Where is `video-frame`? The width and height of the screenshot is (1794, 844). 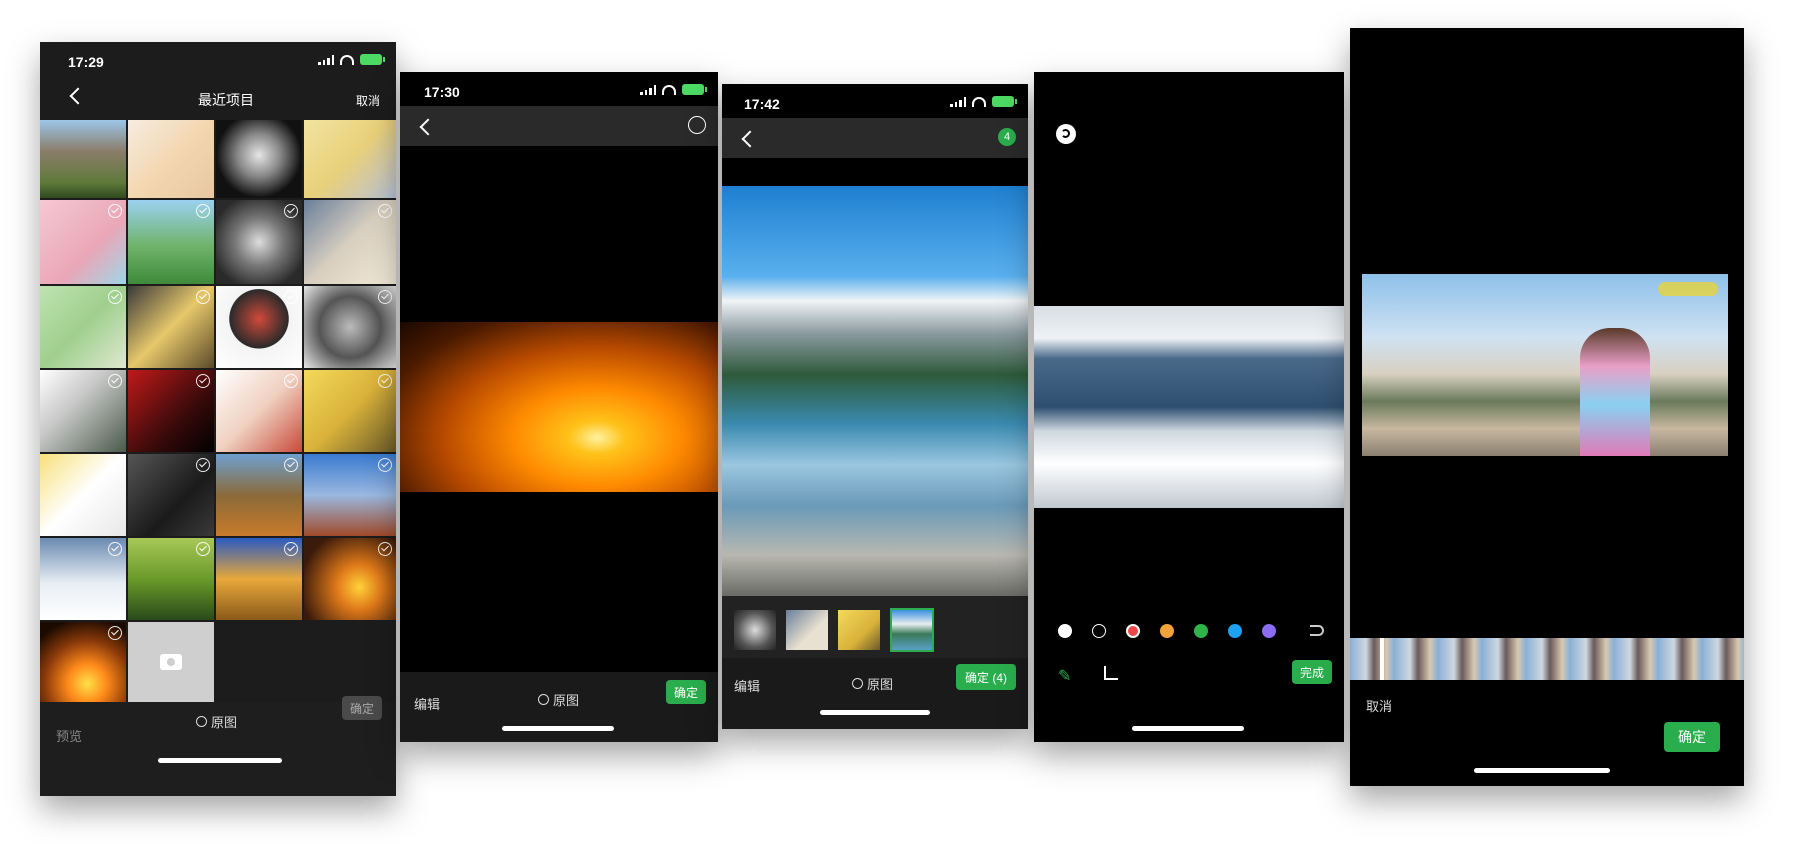
video-frame is located at coordinates (1545, 365).